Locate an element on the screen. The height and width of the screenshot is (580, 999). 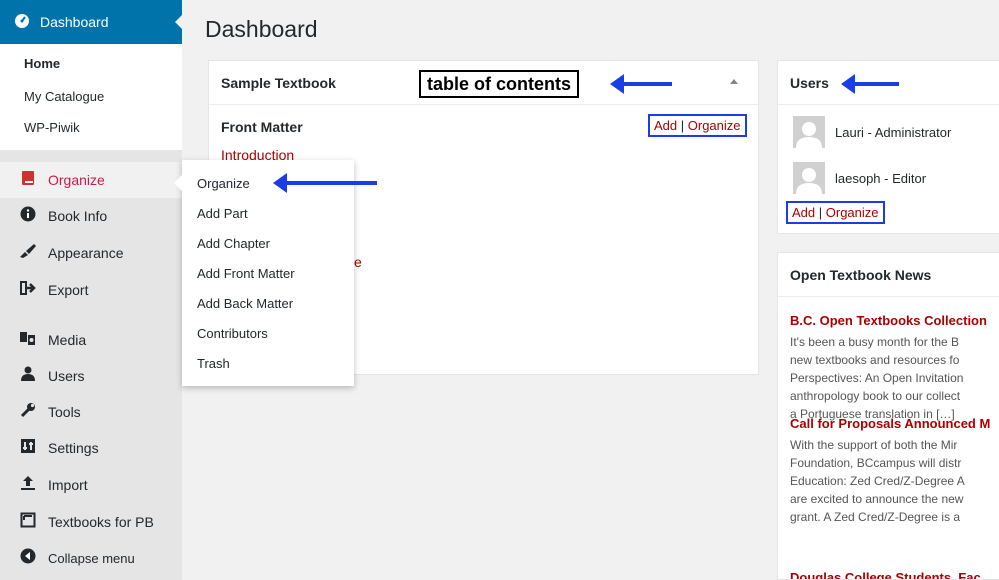
collapse-icon is located at coordinates (28, 558).